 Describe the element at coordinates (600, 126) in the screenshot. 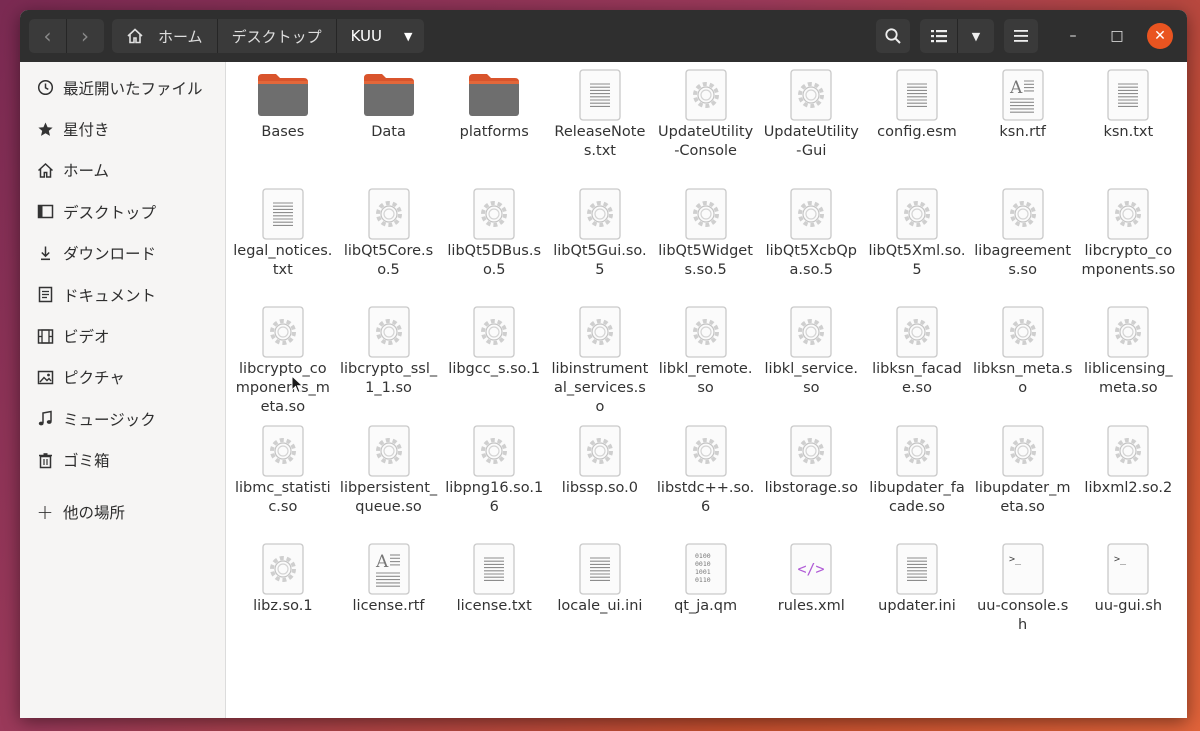

I see `file-item: ReleaseNotes.txt` at that location.